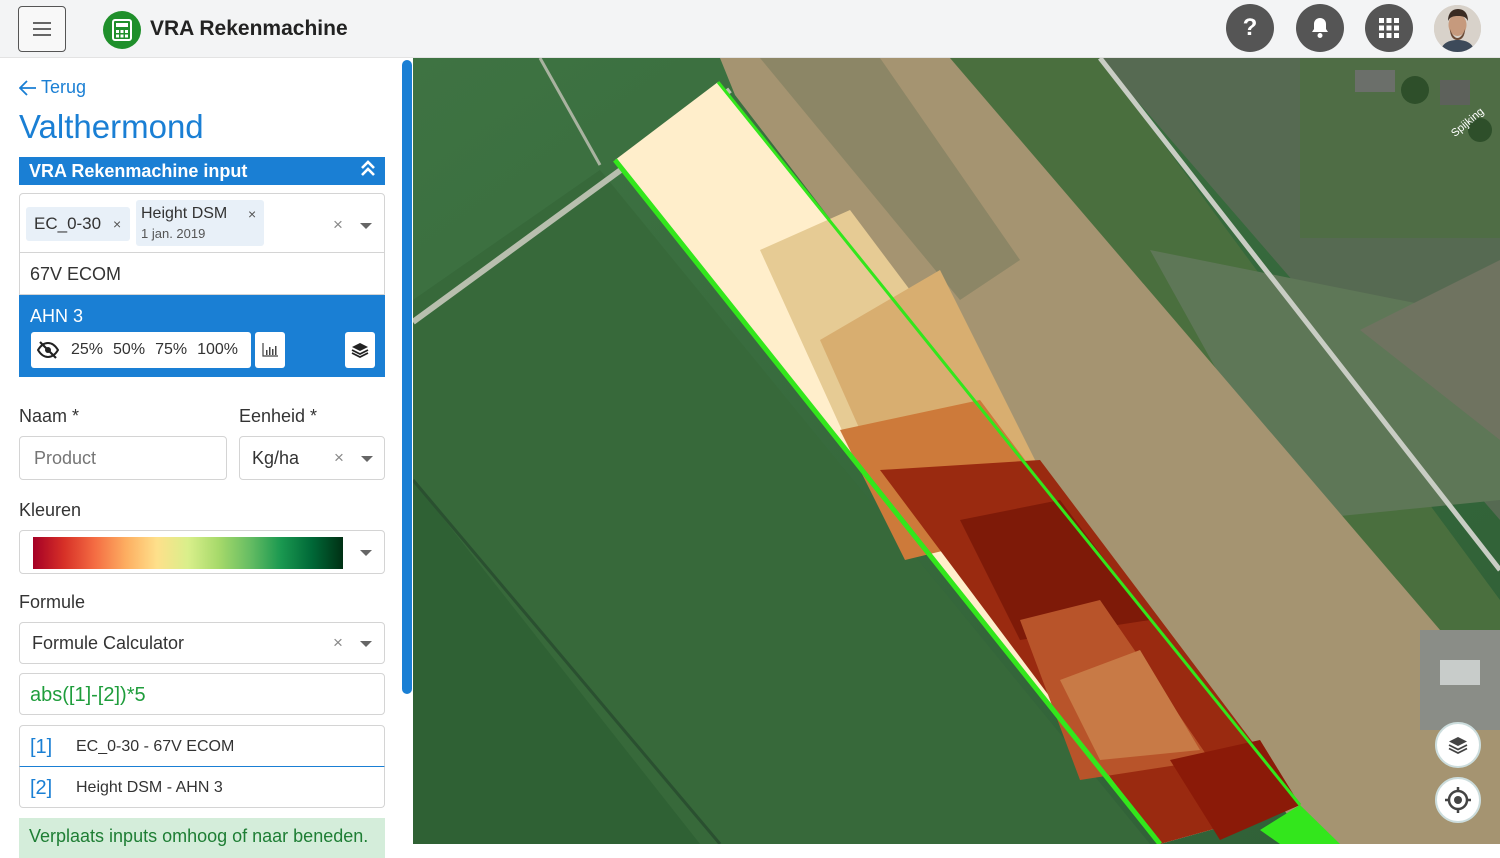  Describe the element at coordinates (155, 746) in the screenshot. I see `variable-value: EC_0-30 - 67V ECOM` at that location.